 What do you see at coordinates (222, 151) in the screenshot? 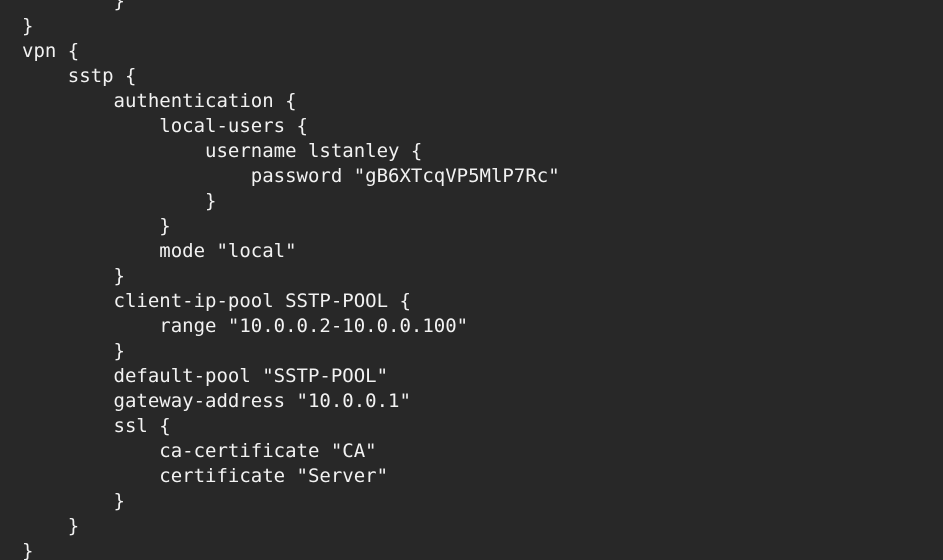
I see `config-line: username lstanley {` at bounding box center [222, 151].